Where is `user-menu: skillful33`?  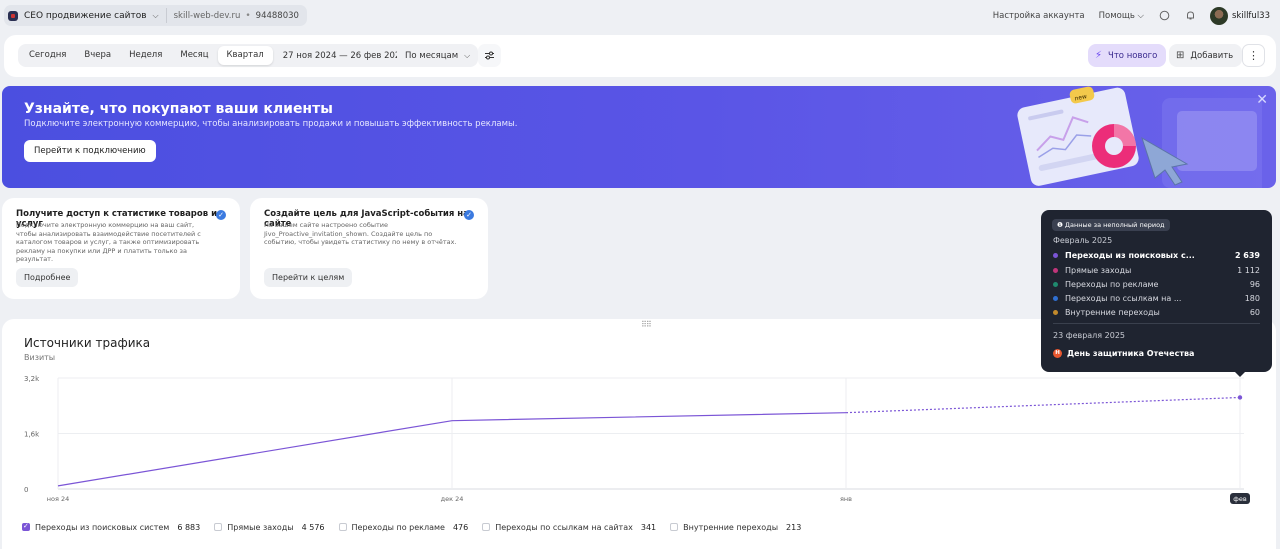 user-menu: skillful33 is located at coordinates (1240, 15).